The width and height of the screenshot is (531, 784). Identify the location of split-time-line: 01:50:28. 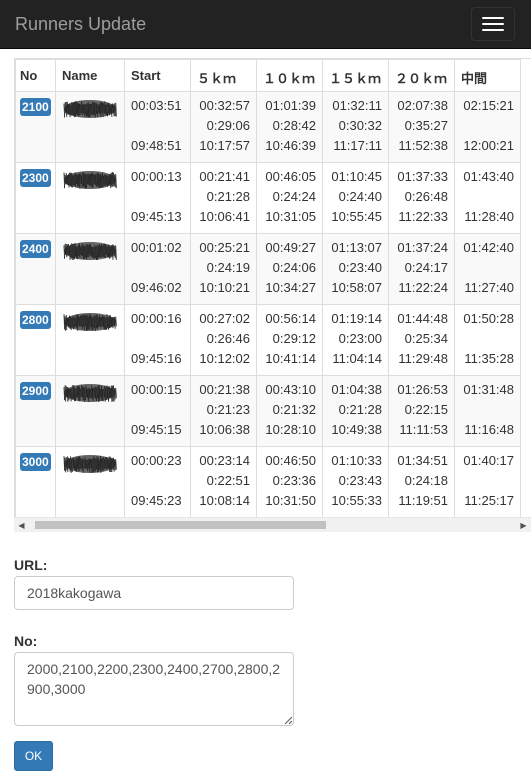
(488, 318).